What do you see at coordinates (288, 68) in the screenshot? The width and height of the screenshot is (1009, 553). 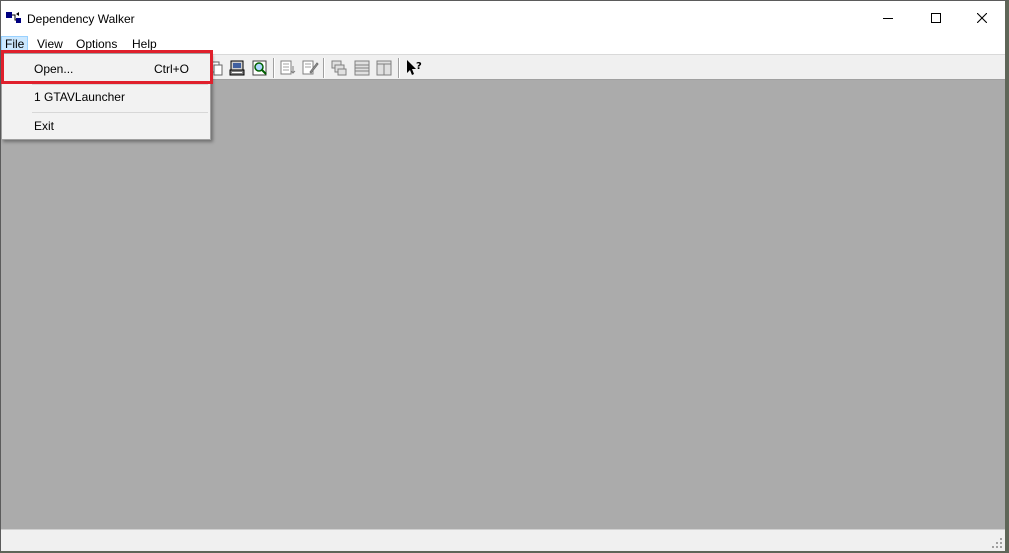 I see `auto-expand-icon` at bounding box center [288, 68].